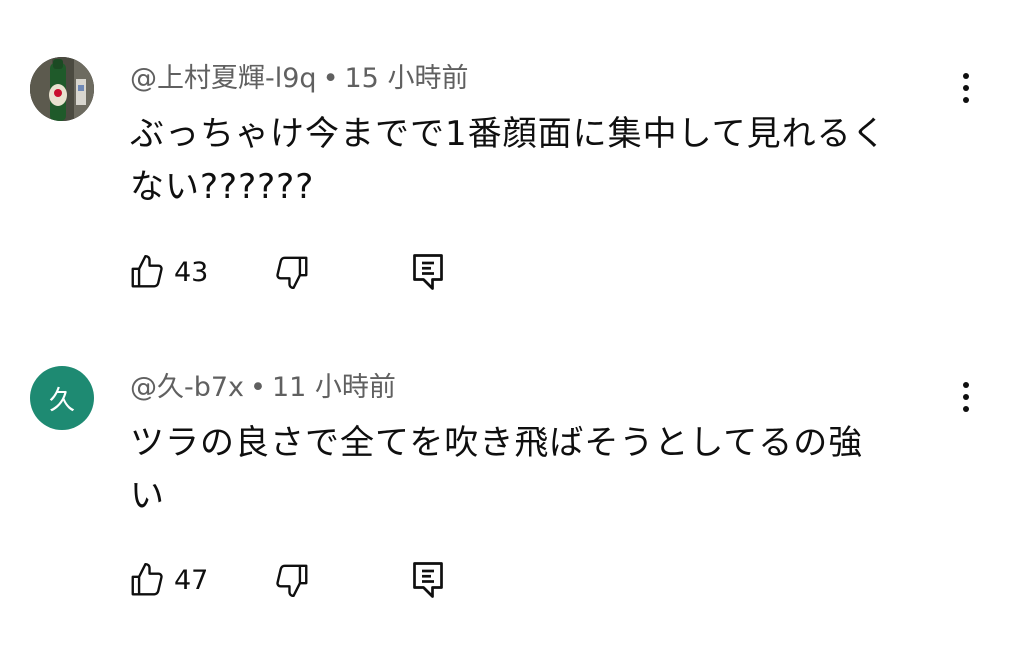  I want to click on avatar-photo-icon, so click(62, 89).